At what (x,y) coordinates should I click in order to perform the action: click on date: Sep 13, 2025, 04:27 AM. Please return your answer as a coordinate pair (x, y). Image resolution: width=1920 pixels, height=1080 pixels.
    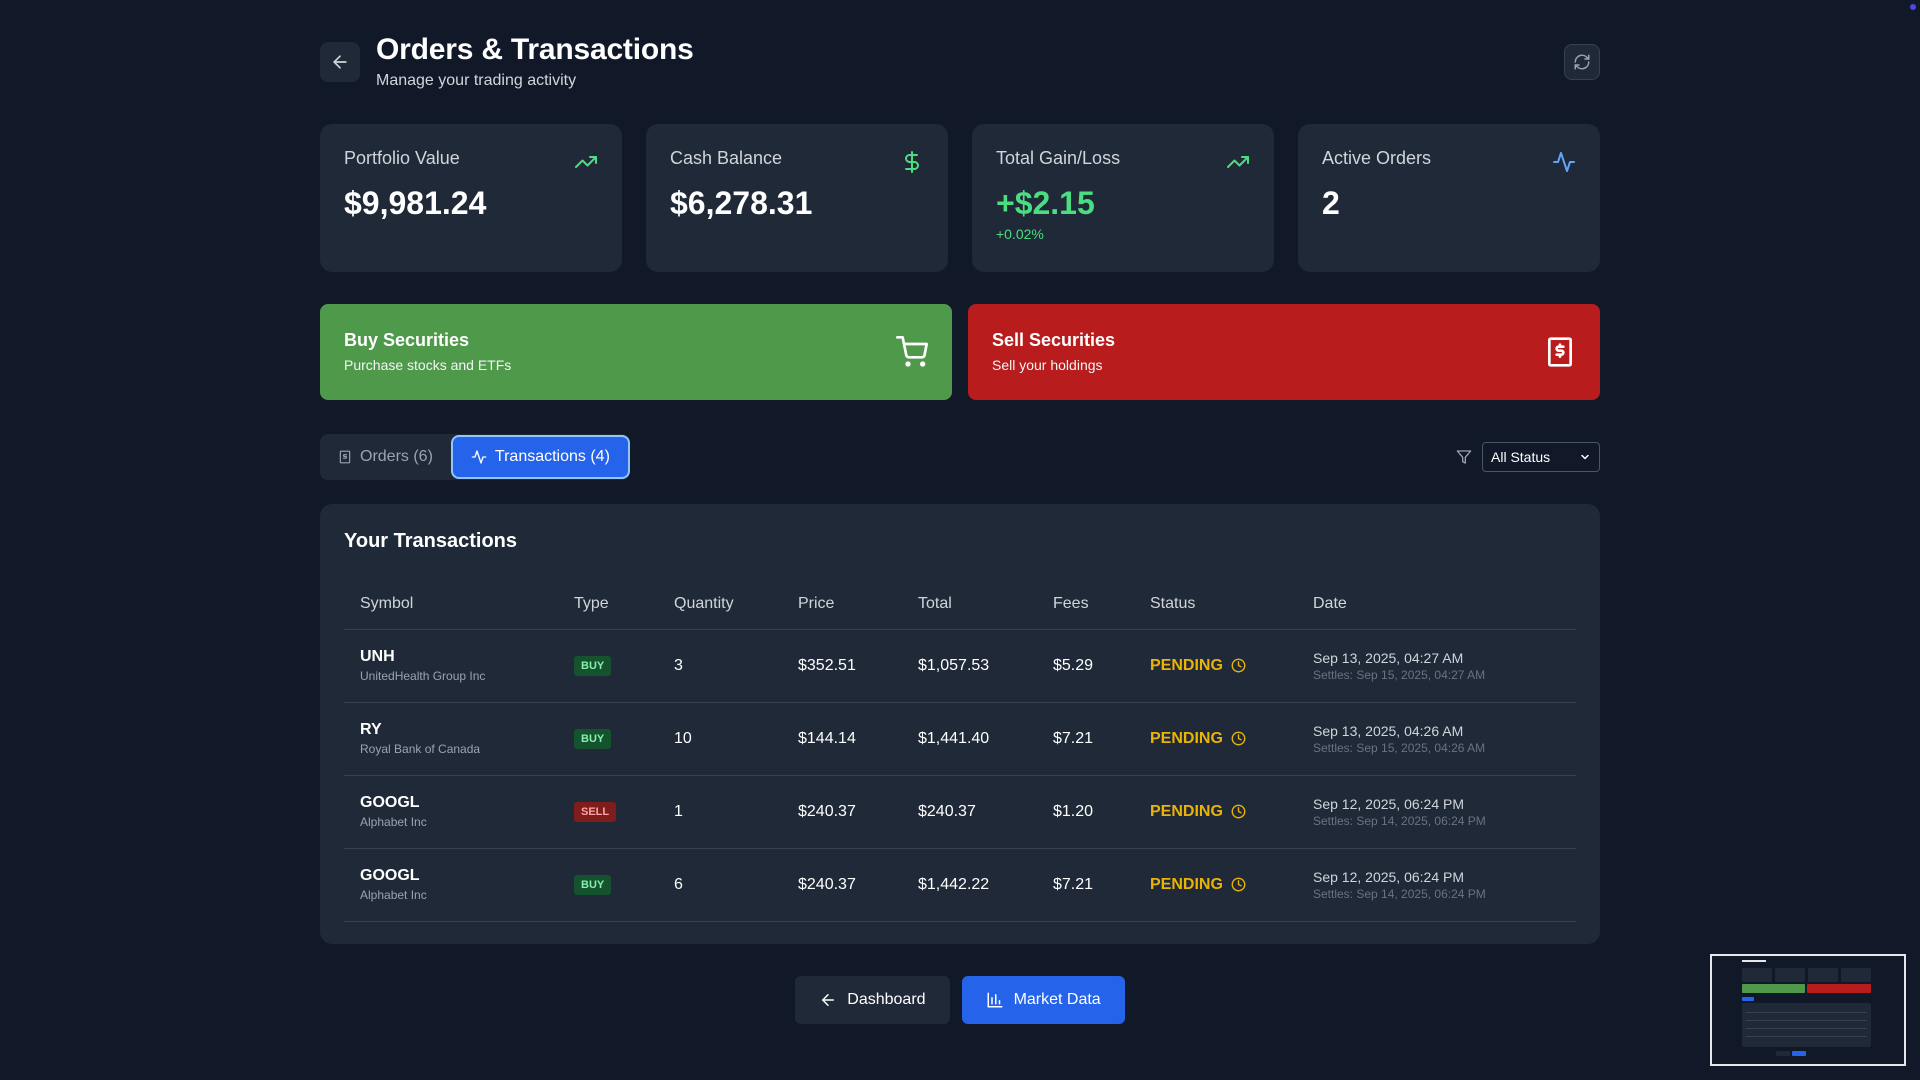
    Looking at the image, I should click on (1388, 657).